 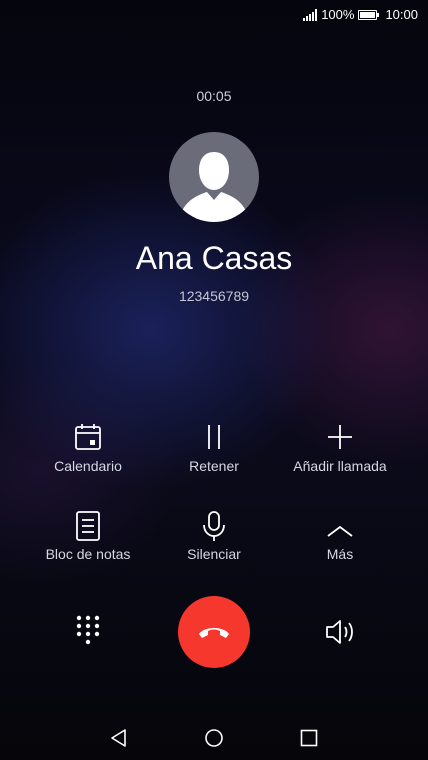 I want to click on hold-button: Retener, so click(x=214, y=448).